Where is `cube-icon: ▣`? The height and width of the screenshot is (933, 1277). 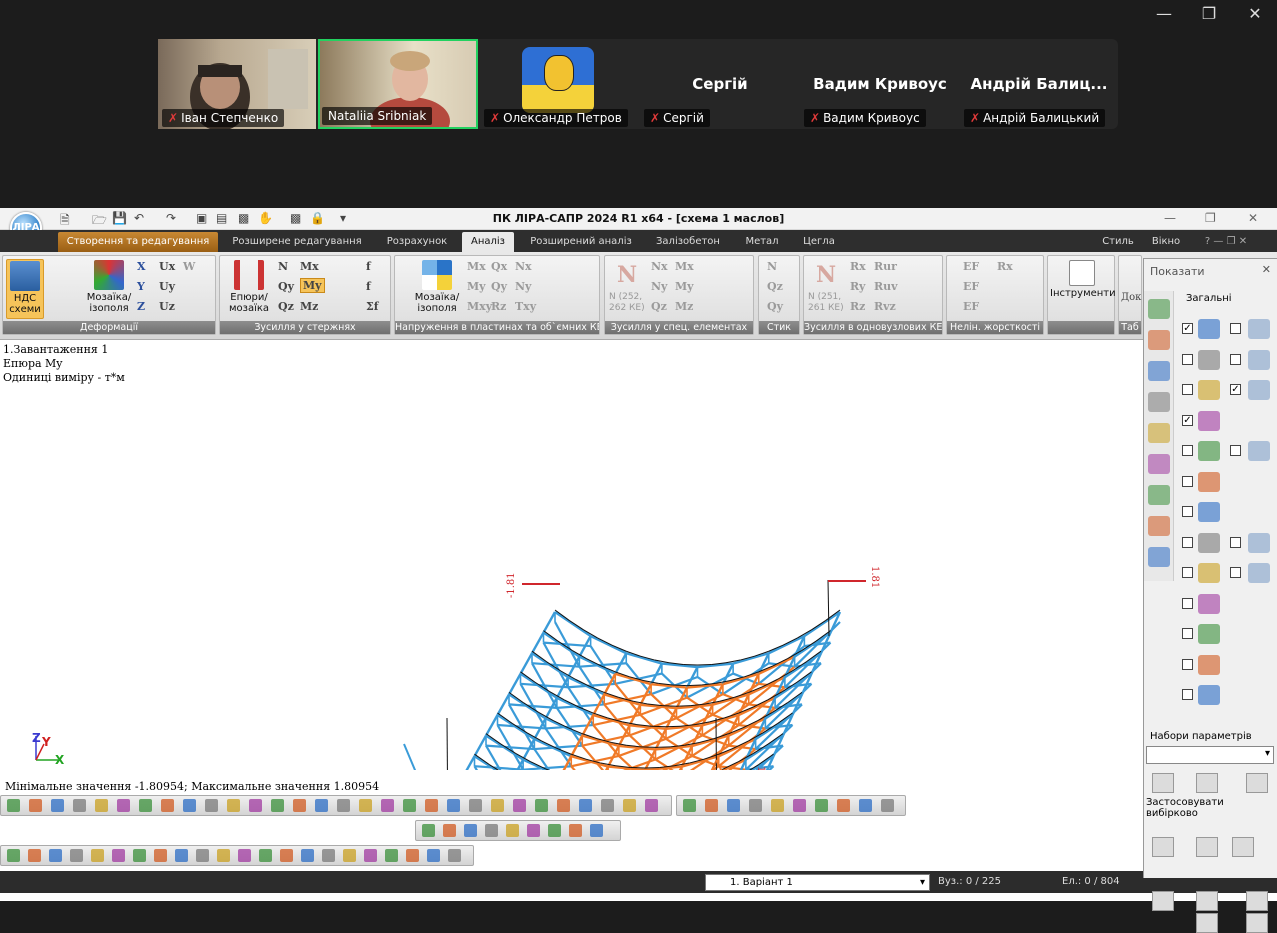 cube-icon: ▣ is located at coordinates (201, 218).